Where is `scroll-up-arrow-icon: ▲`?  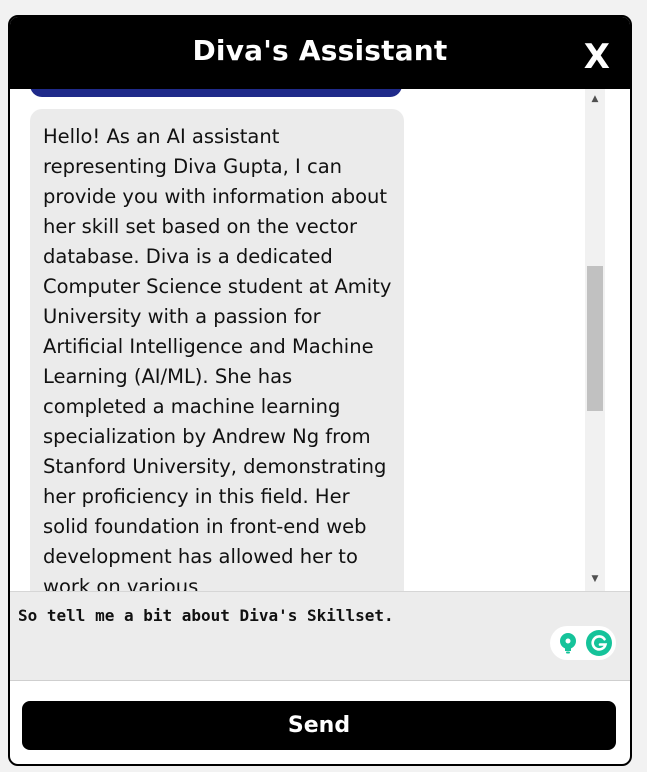 scroll-up-arrow-icon: ▲ is located at coordinates (595, 99).